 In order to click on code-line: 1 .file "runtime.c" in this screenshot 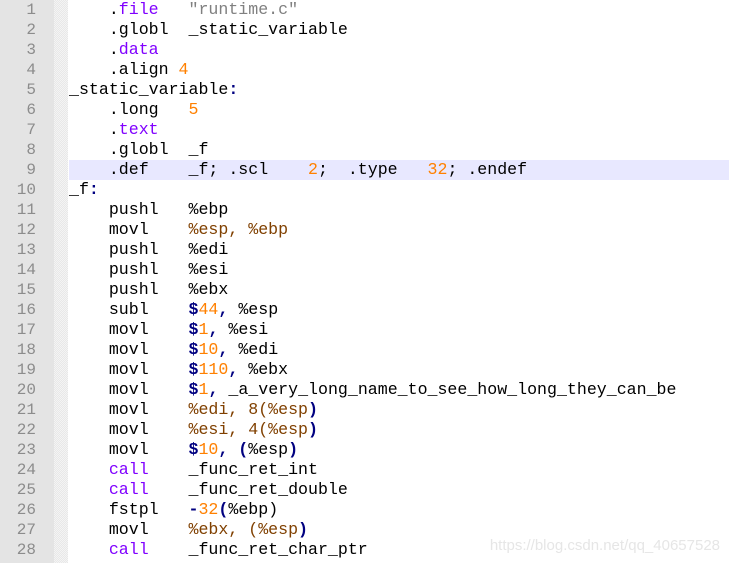, I will do `click(364, 10)`.